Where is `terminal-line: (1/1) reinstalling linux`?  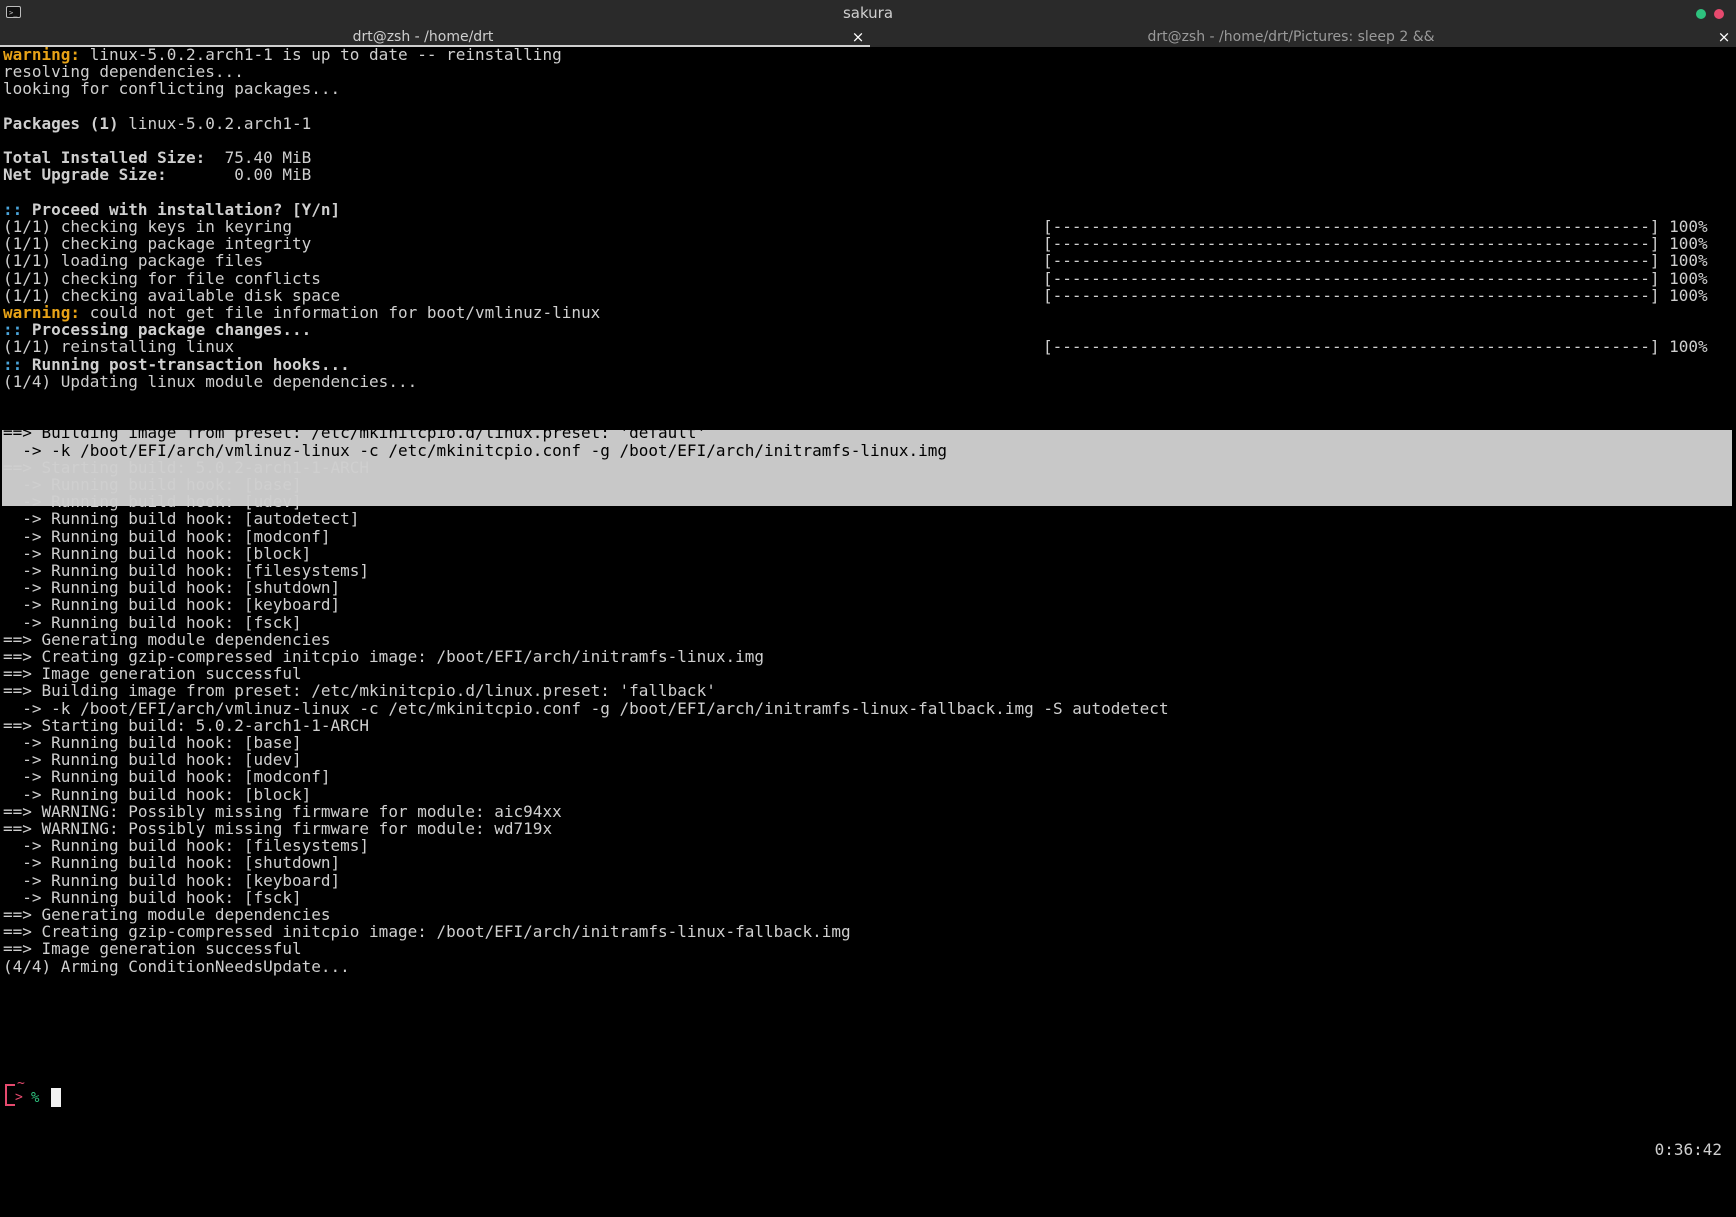 terminal-line: (1/1) reinstalling linux is located at coordinates (118, 346).